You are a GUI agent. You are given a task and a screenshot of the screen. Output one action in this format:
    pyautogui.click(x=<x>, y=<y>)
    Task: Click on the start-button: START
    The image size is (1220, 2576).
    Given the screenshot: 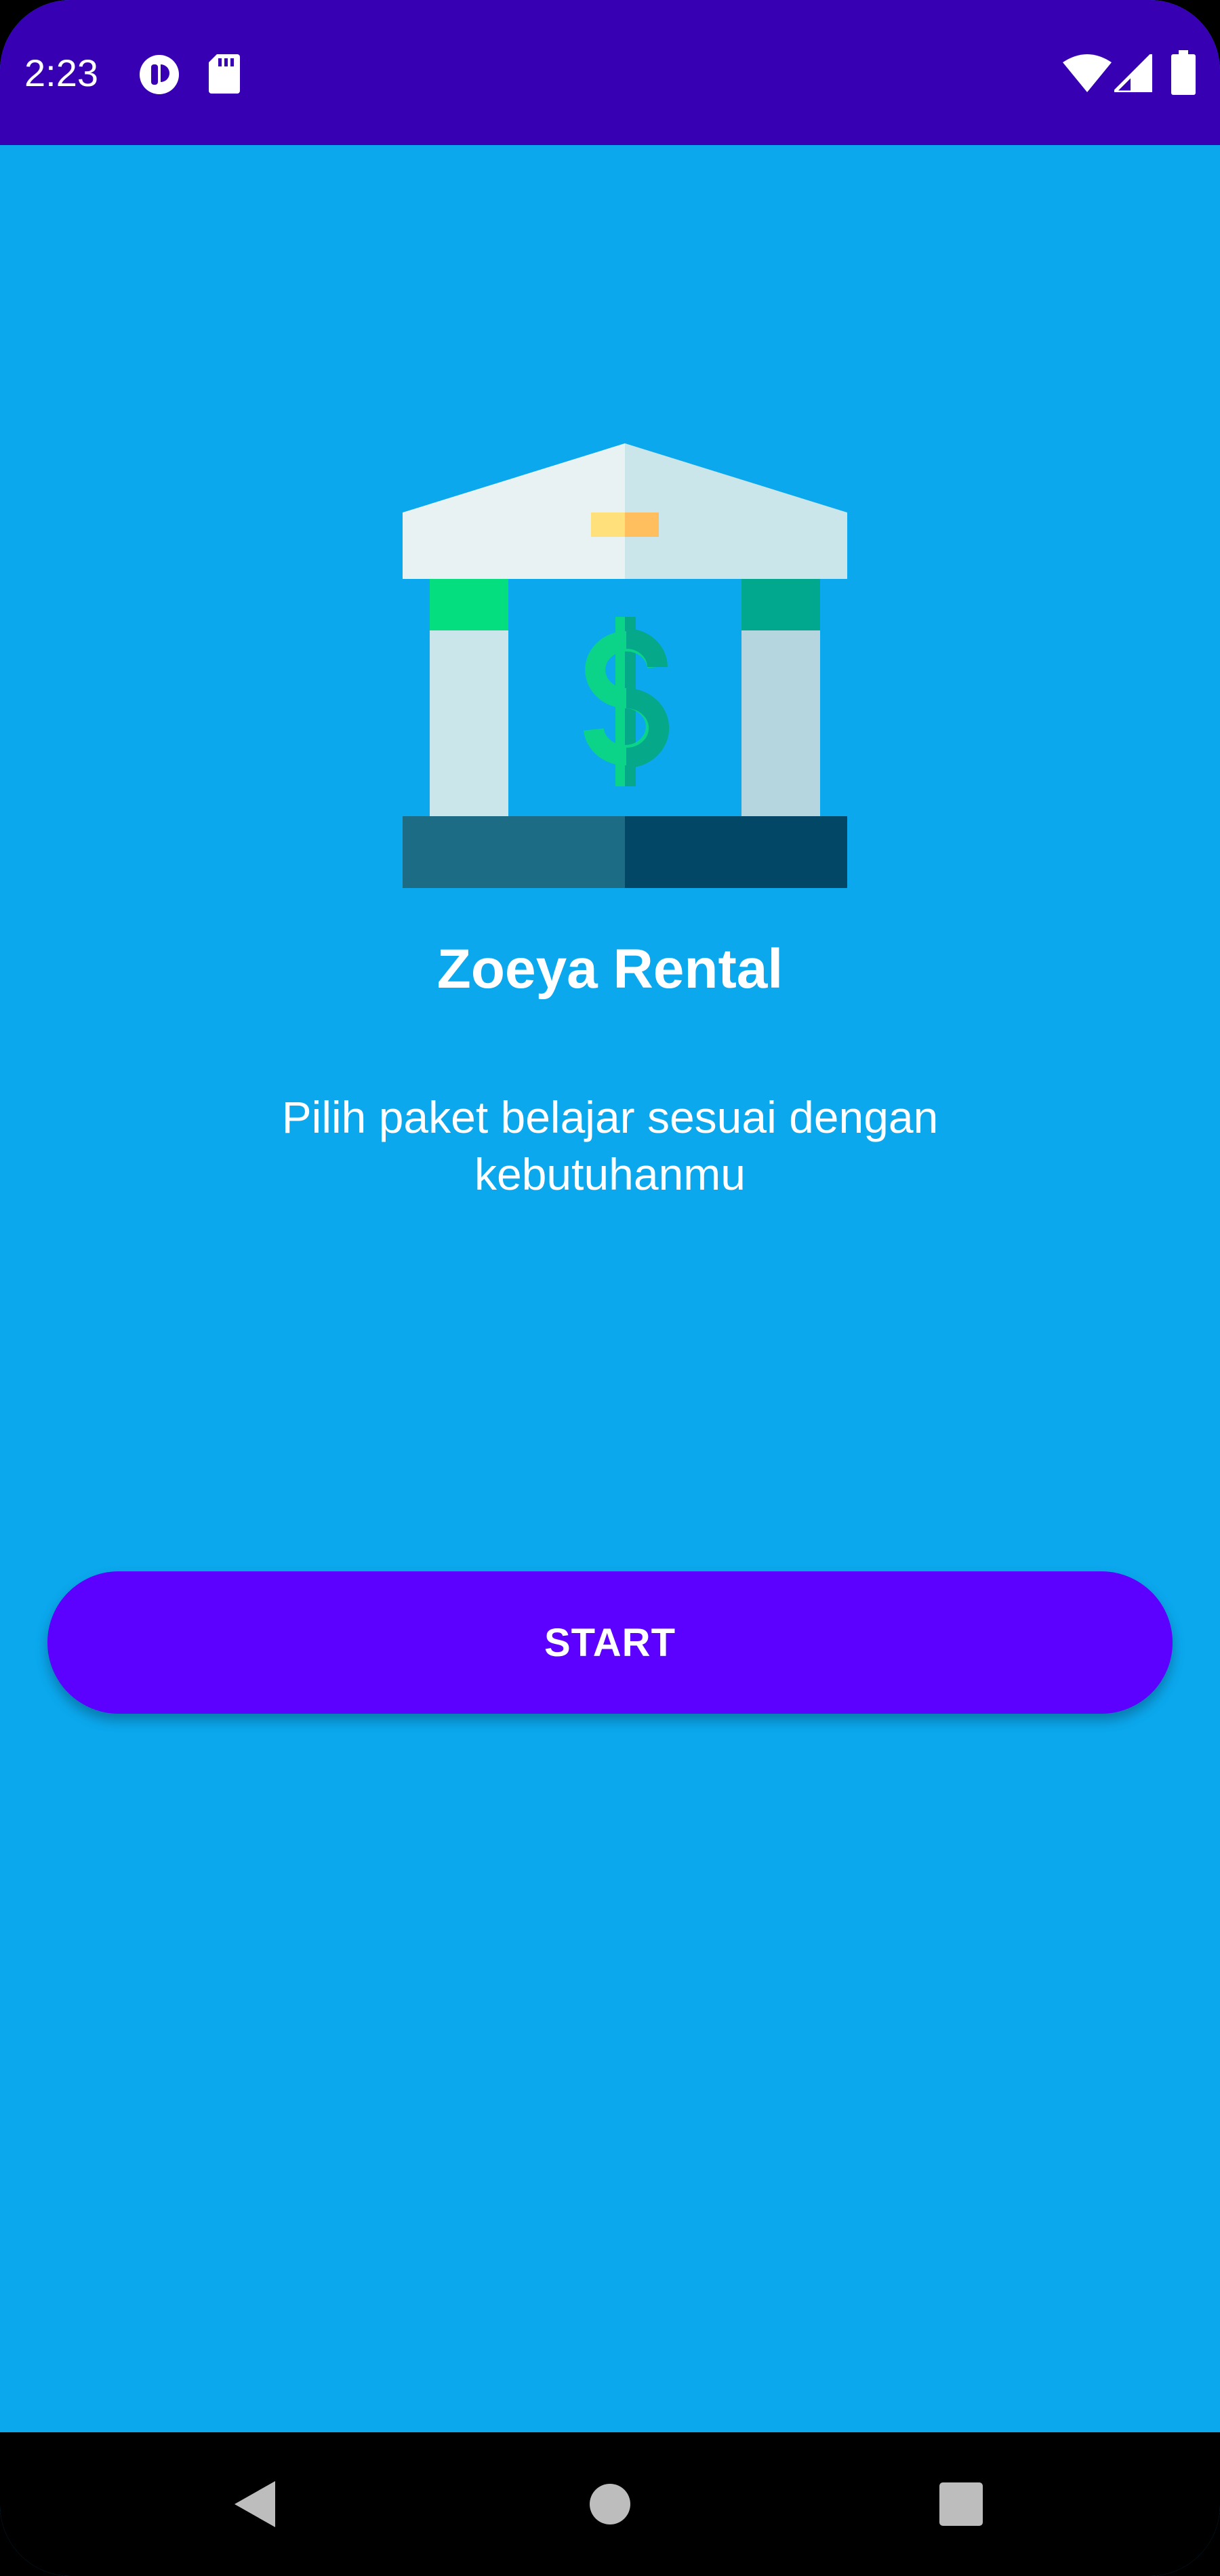 What is the action you would take?
    pyautogui.click(x=610, y=1642)
    